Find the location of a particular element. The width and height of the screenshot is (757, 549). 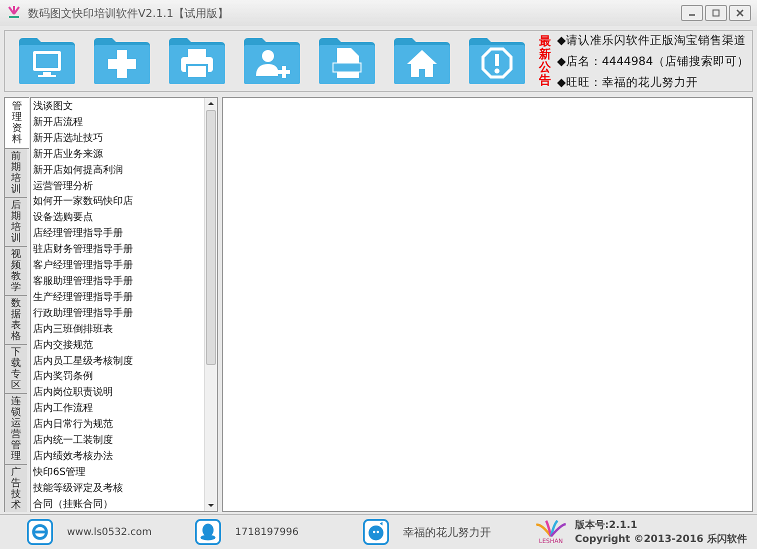

list-item: 技能等级评定及考核 is located at coordinates (117, 488).